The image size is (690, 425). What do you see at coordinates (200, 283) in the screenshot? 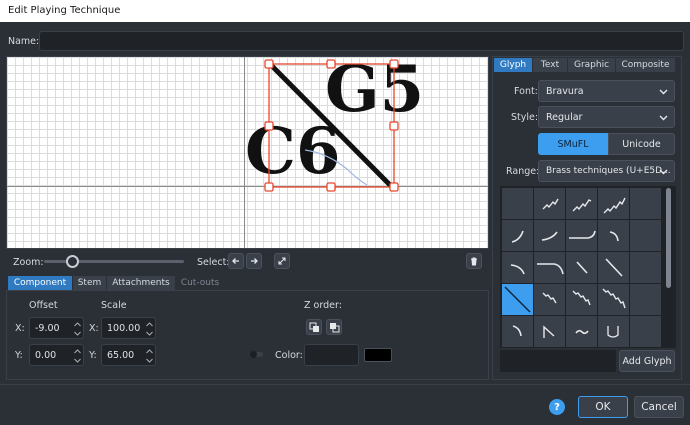
I see `tab-cut-outs: Cut-outs` at bounding box center [200, 283].